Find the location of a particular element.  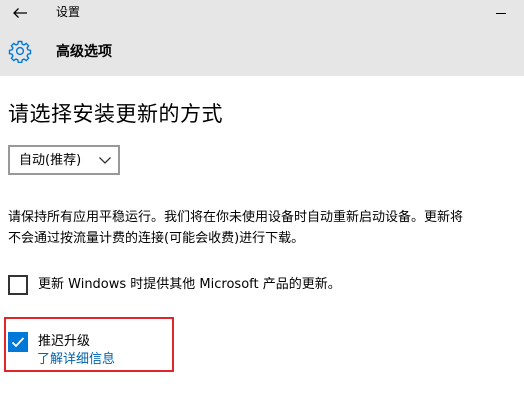

minimize-icon is located at coordinates (501, 13).